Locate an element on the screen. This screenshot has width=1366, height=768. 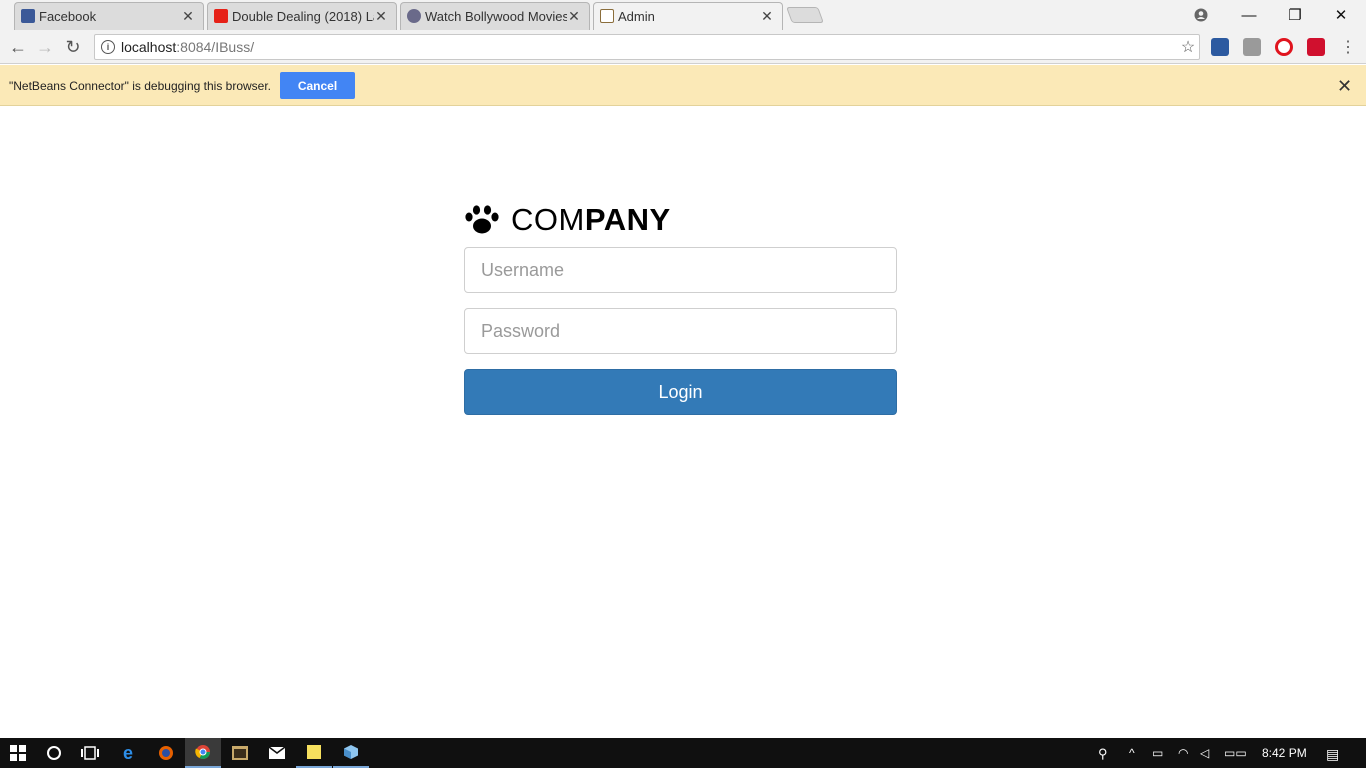
tab-admin: Admin ✕ is located at coordinates (688, 16).